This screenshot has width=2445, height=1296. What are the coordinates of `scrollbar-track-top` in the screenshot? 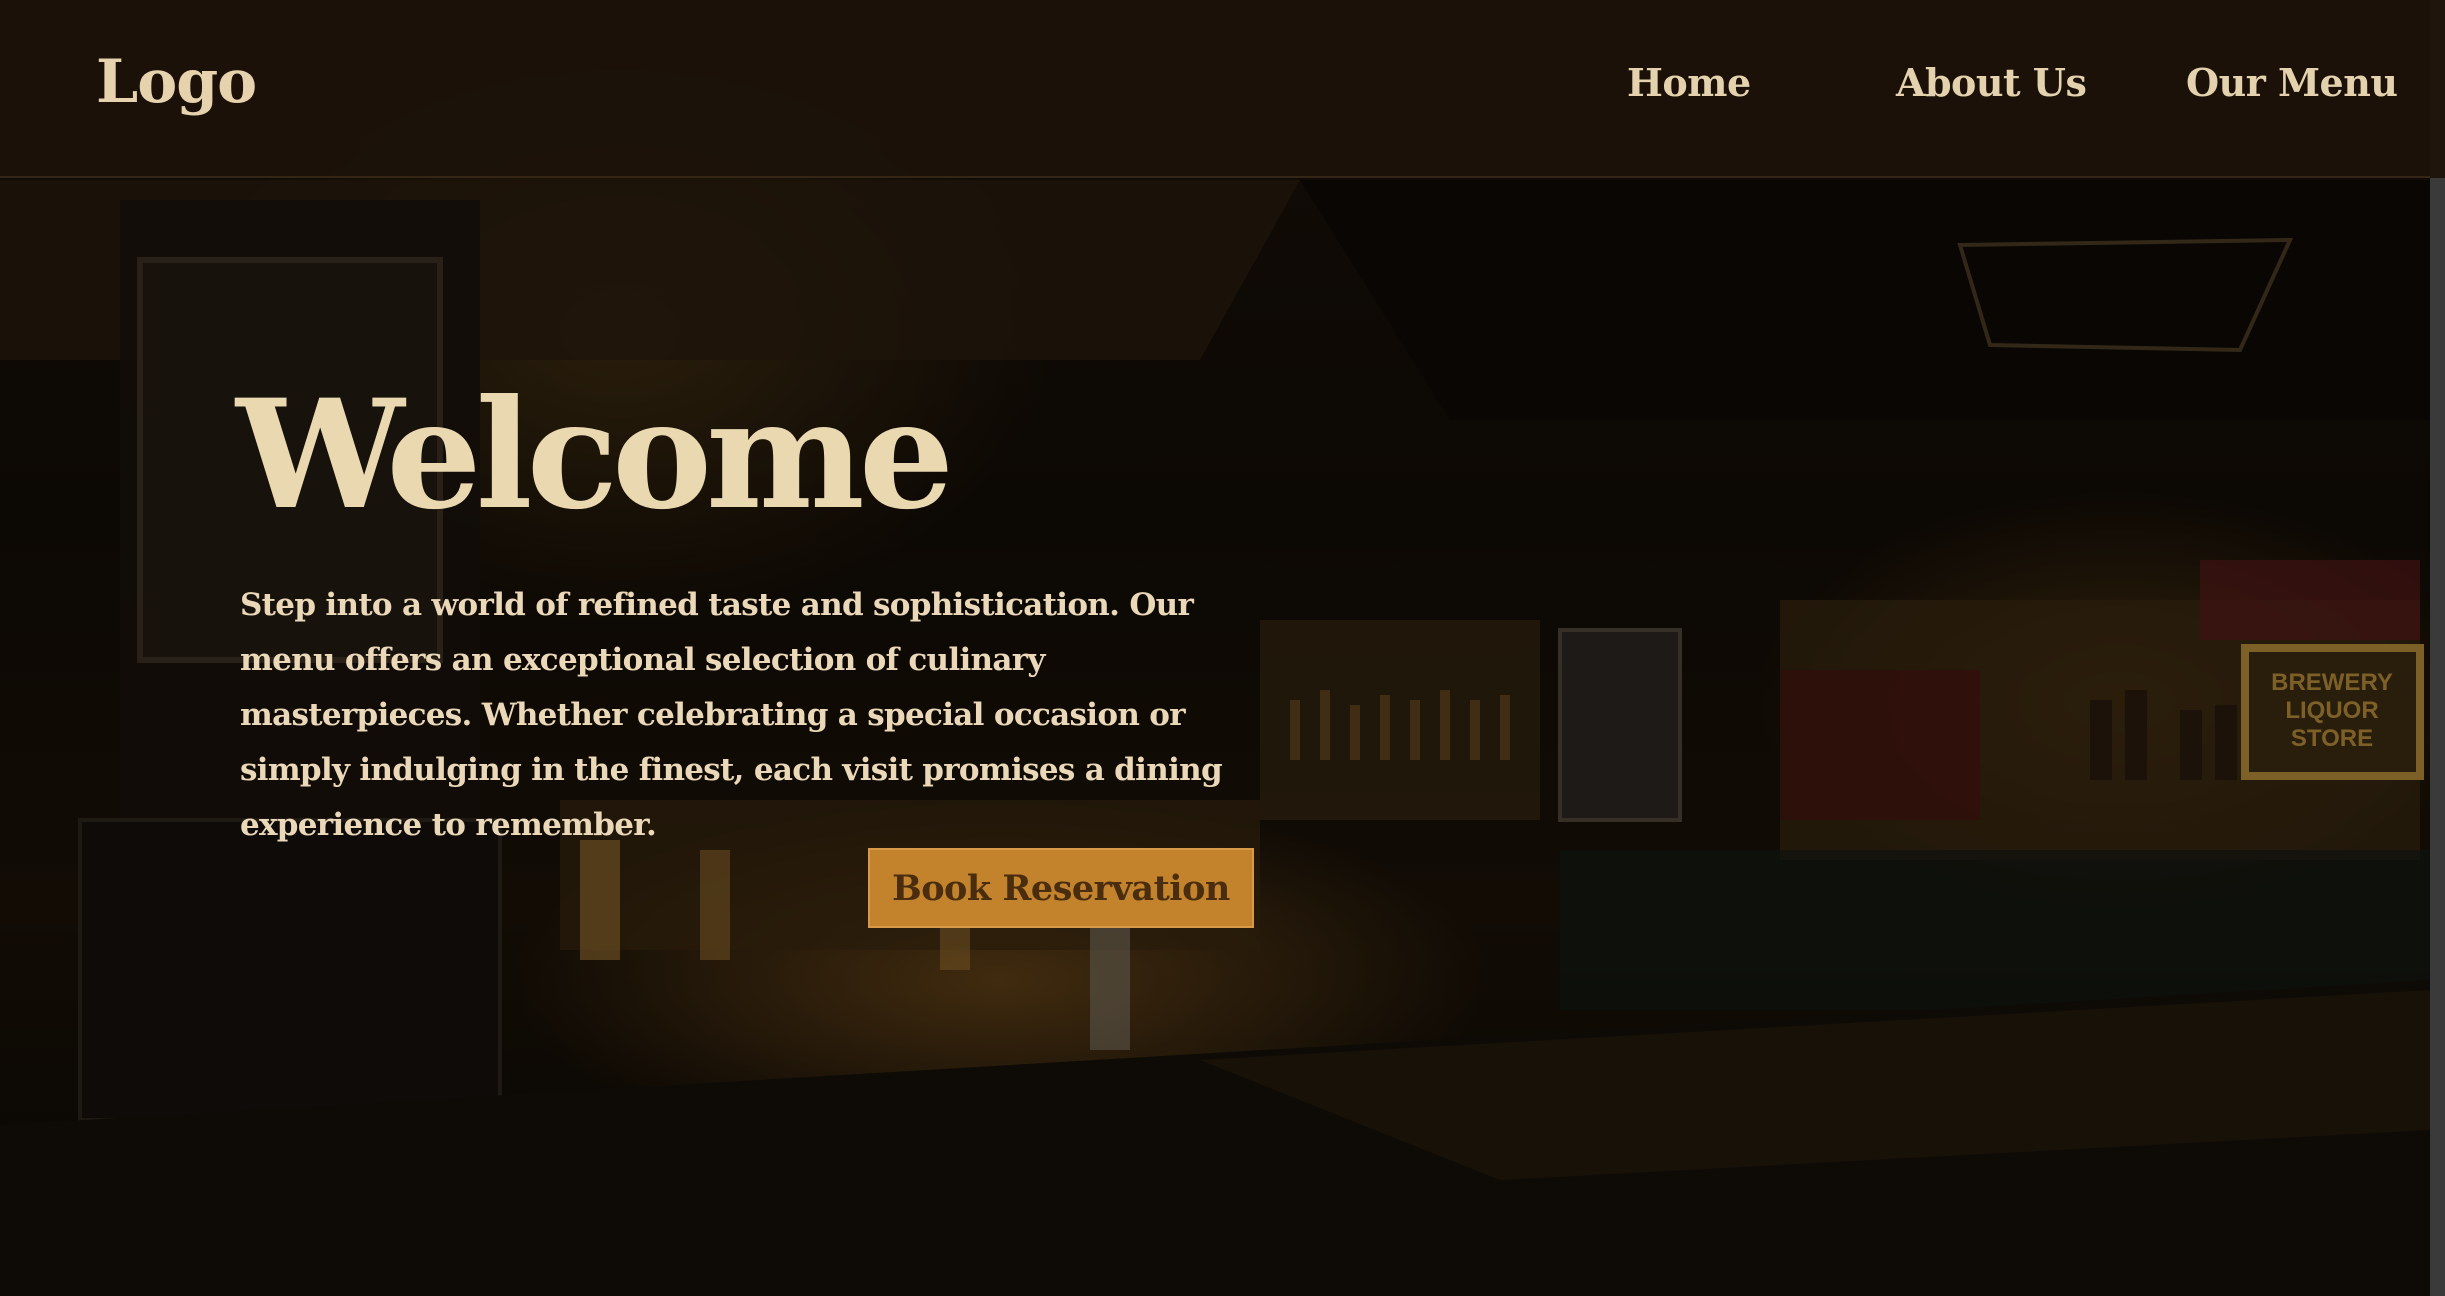 It's located at (2437, 89).